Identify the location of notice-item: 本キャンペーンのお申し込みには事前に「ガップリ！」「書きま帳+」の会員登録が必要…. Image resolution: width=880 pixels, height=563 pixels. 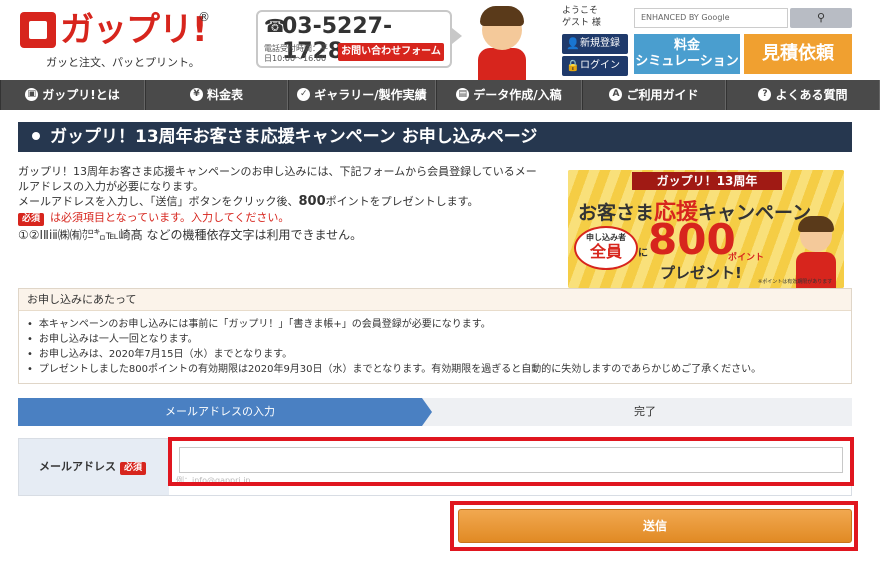
(439, 324).